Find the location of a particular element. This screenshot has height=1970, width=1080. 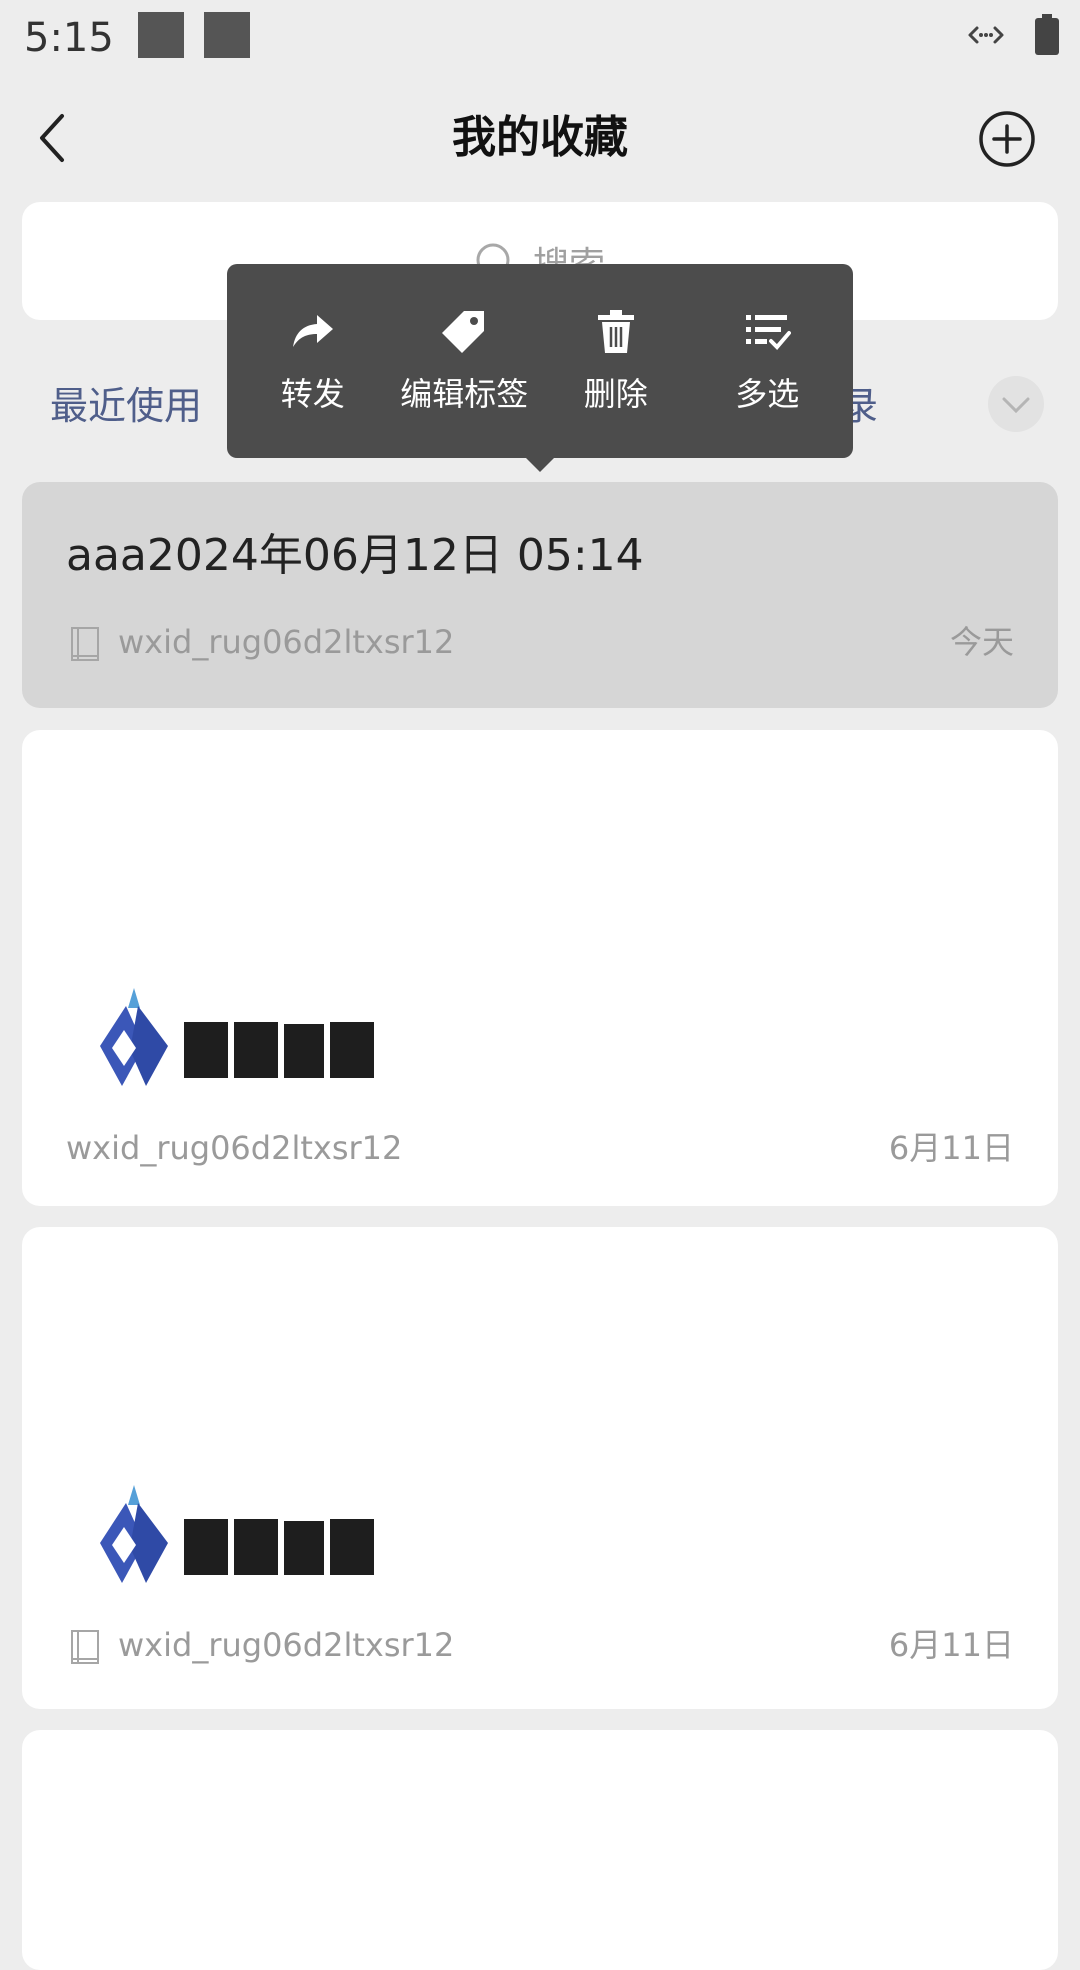

menu-edit-tag: 编辑标签 is located at coordinates (464, 361).